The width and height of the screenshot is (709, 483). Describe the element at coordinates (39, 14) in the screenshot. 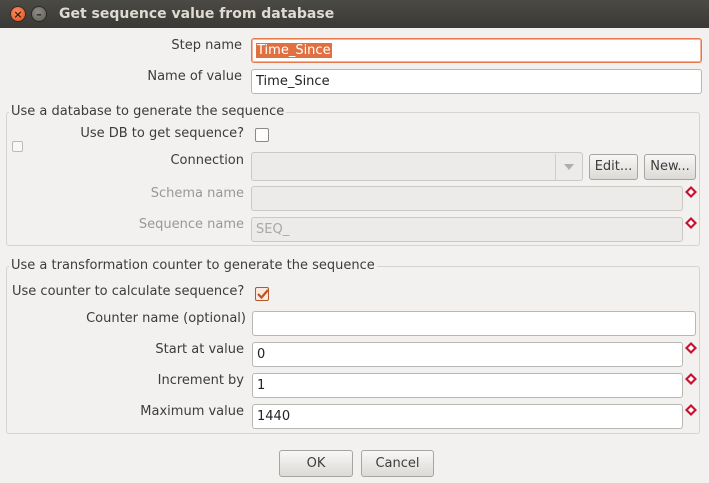

I see `minimize-icon: –` at that location.